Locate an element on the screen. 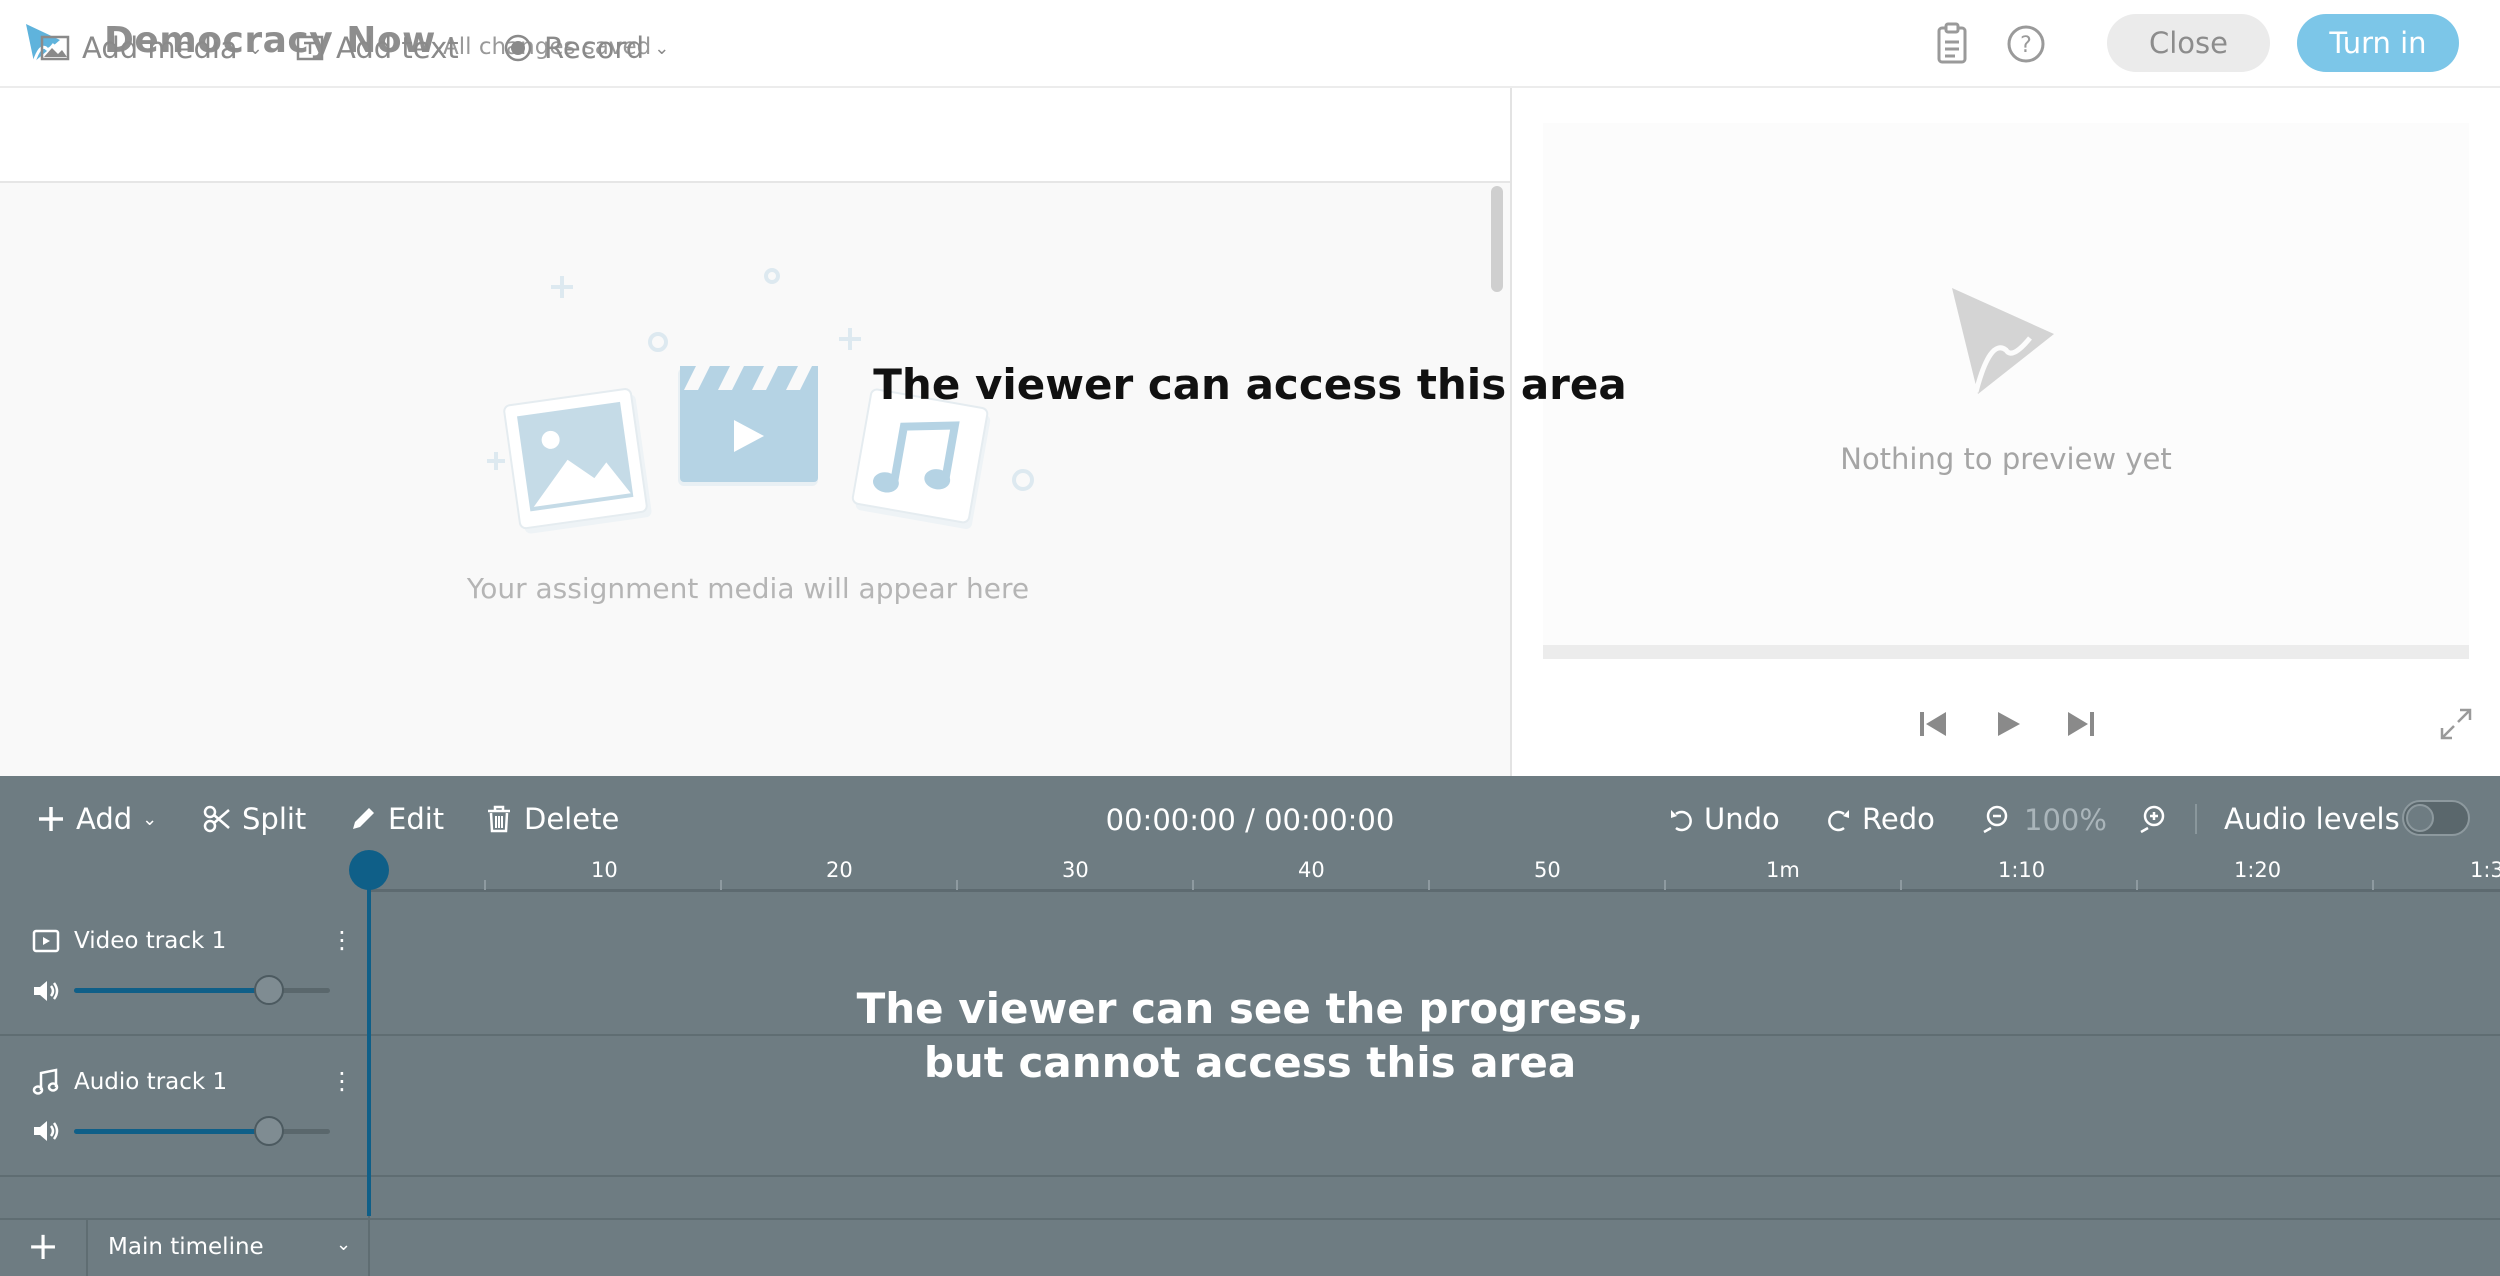 Image resolution: width=2500 pixels, height=1276 pixels. help-icon: ? is located at coordinates (2026, 44).